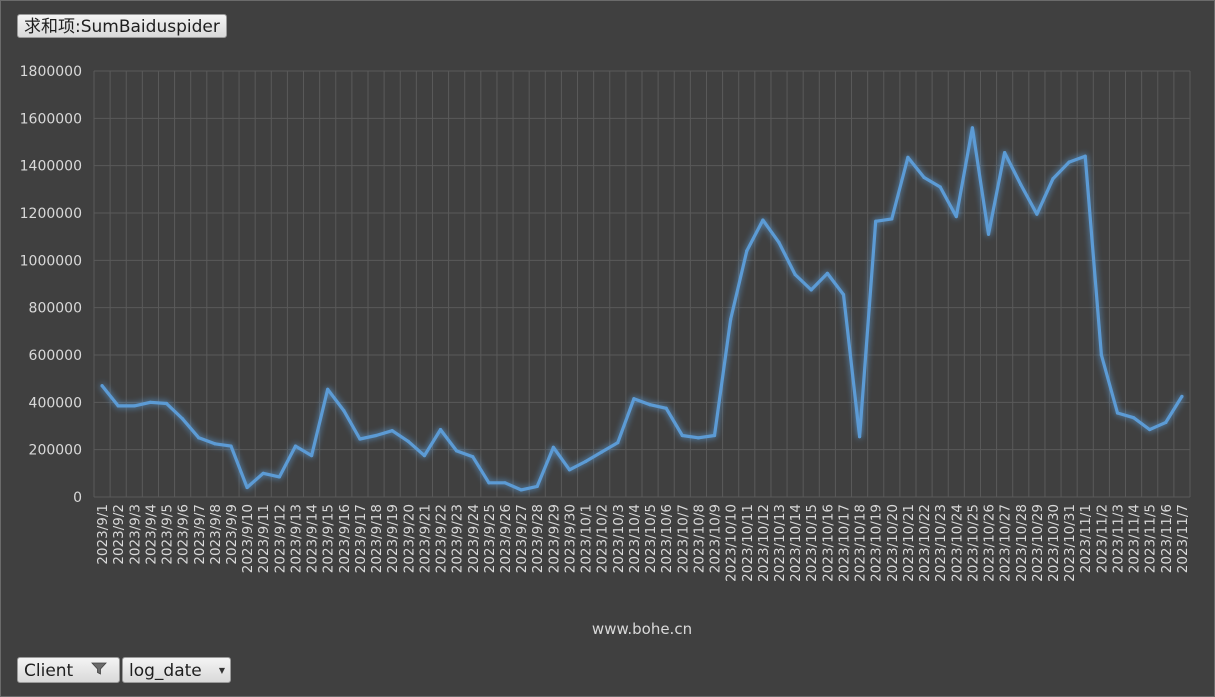 Image resolution: width=1215 pixels, height=697 pixels. What do you see at coordinates (264, 538) in the screenshot?
I see `x-tick-label: 2023/9/11` at bounding box center [264, 538].